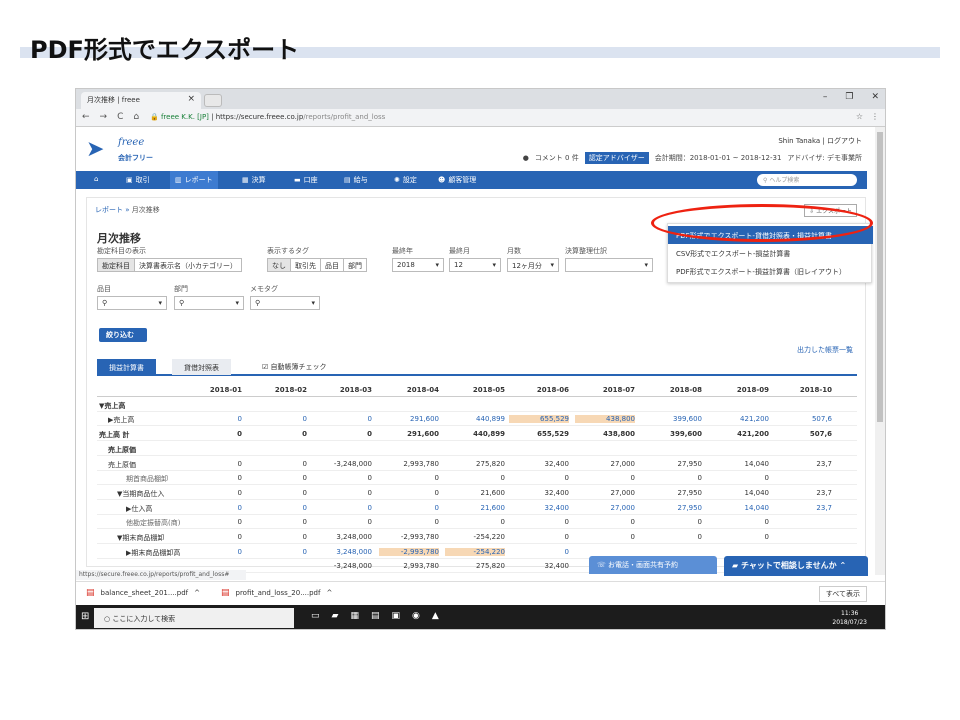 Image resolution: width=960 pixels, height=720 pixels. Describe the element at coordinates (306, 180) in the screenshot. I see `nav-item-accounts: ▬ 口座` at that location.